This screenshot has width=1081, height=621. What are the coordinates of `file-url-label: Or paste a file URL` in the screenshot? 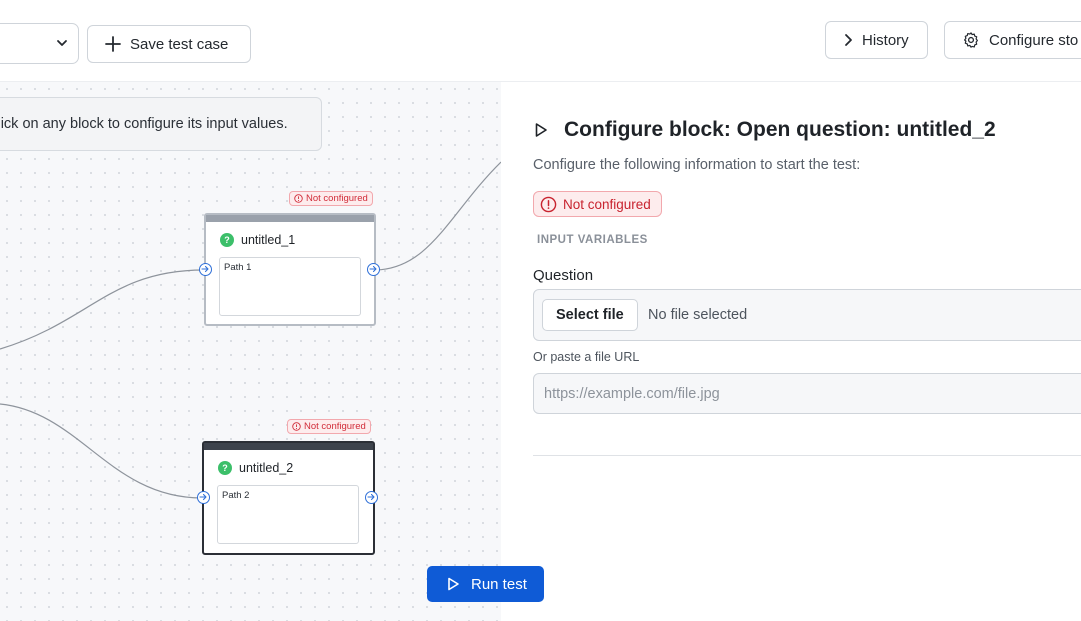 It's located at (586, 357).